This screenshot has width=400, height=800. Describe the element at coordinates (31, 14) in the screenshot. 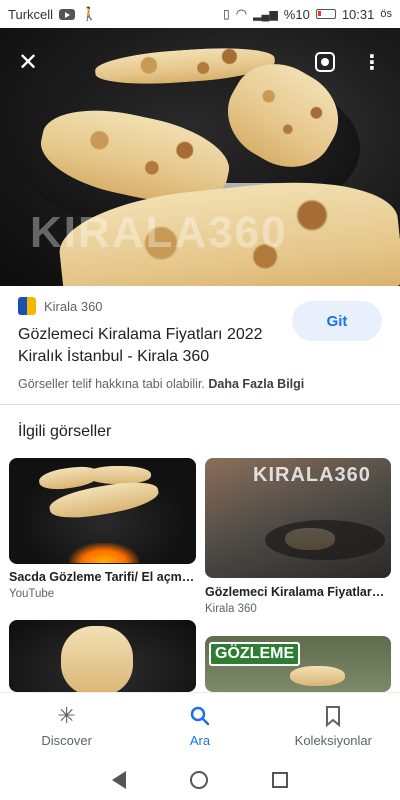

I see `carrier-label: Turkcell` at that location.